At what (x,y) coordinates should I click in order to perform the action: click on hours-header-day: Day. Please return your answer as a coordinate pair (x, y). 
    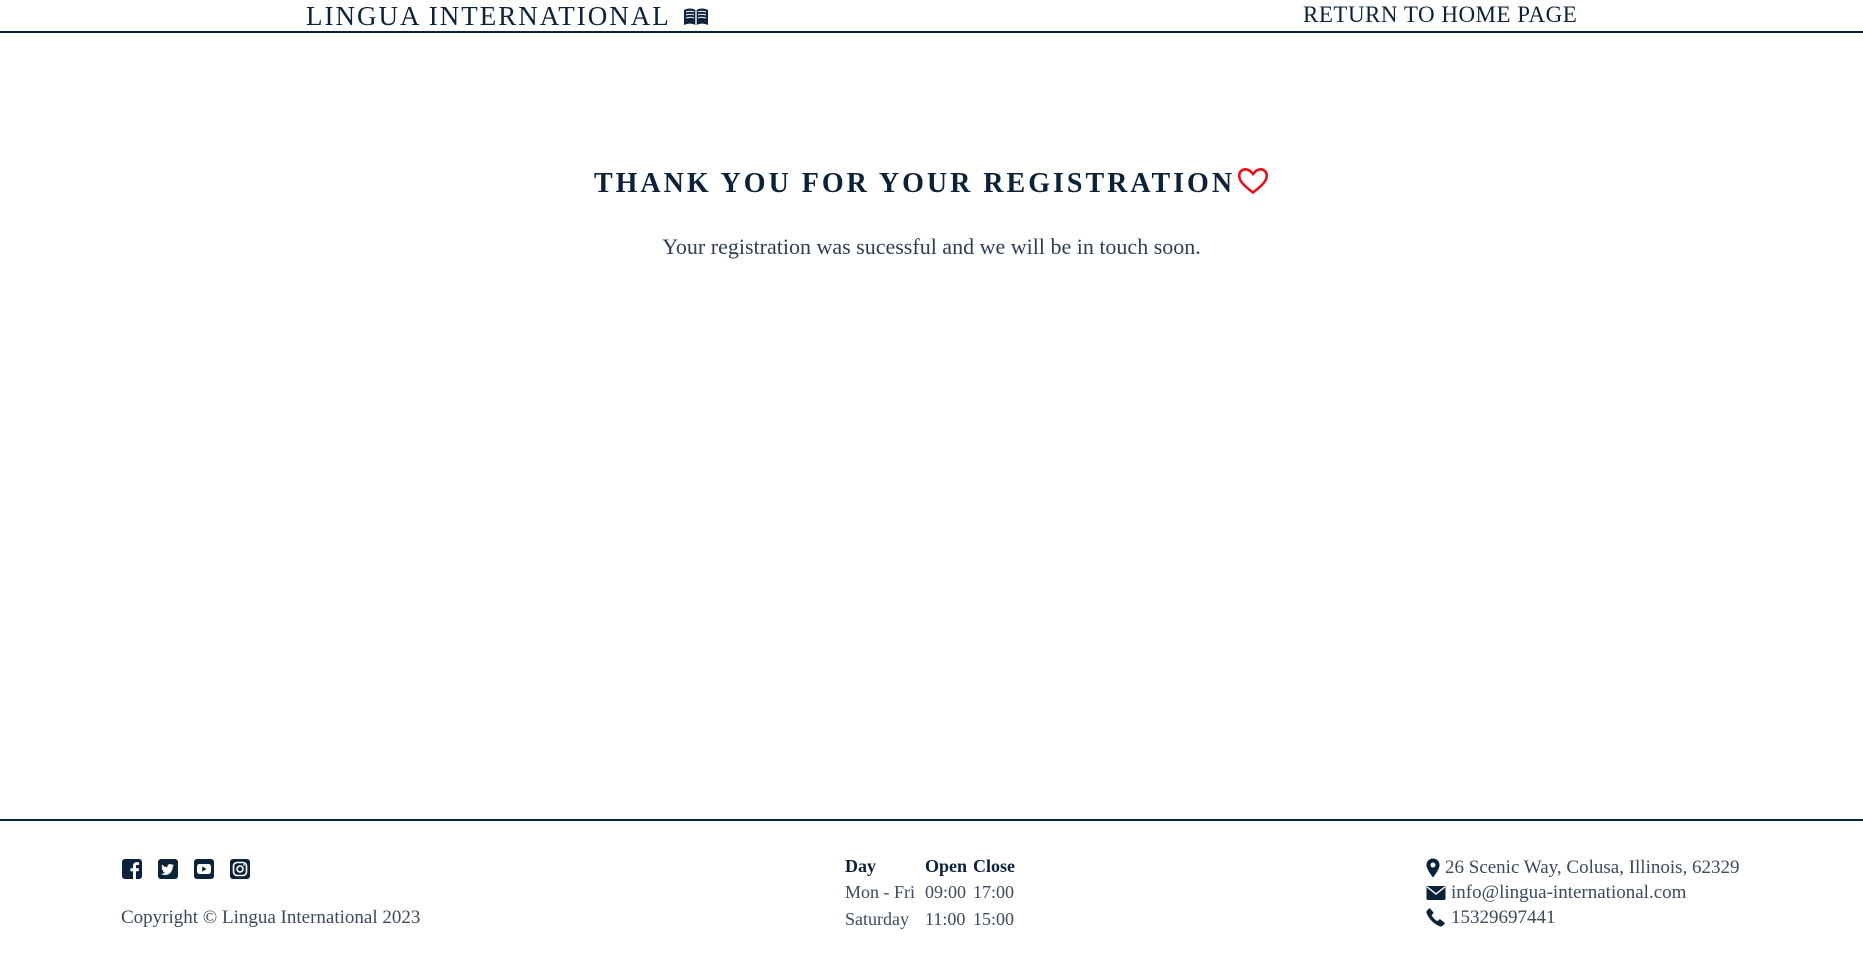
    Looking at the image, I should click on (860, 865).